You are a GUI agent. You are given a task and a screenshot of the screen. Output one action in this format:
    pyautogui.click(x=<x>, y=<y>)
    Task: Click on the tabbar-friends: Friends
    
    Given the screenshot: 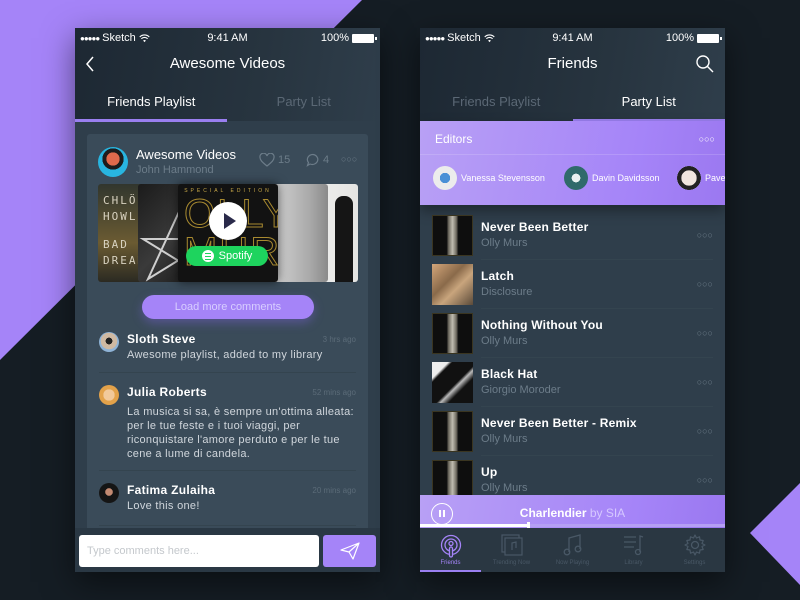 What is the action you would take?
    pyautogui.click(x=450, y=550)
    